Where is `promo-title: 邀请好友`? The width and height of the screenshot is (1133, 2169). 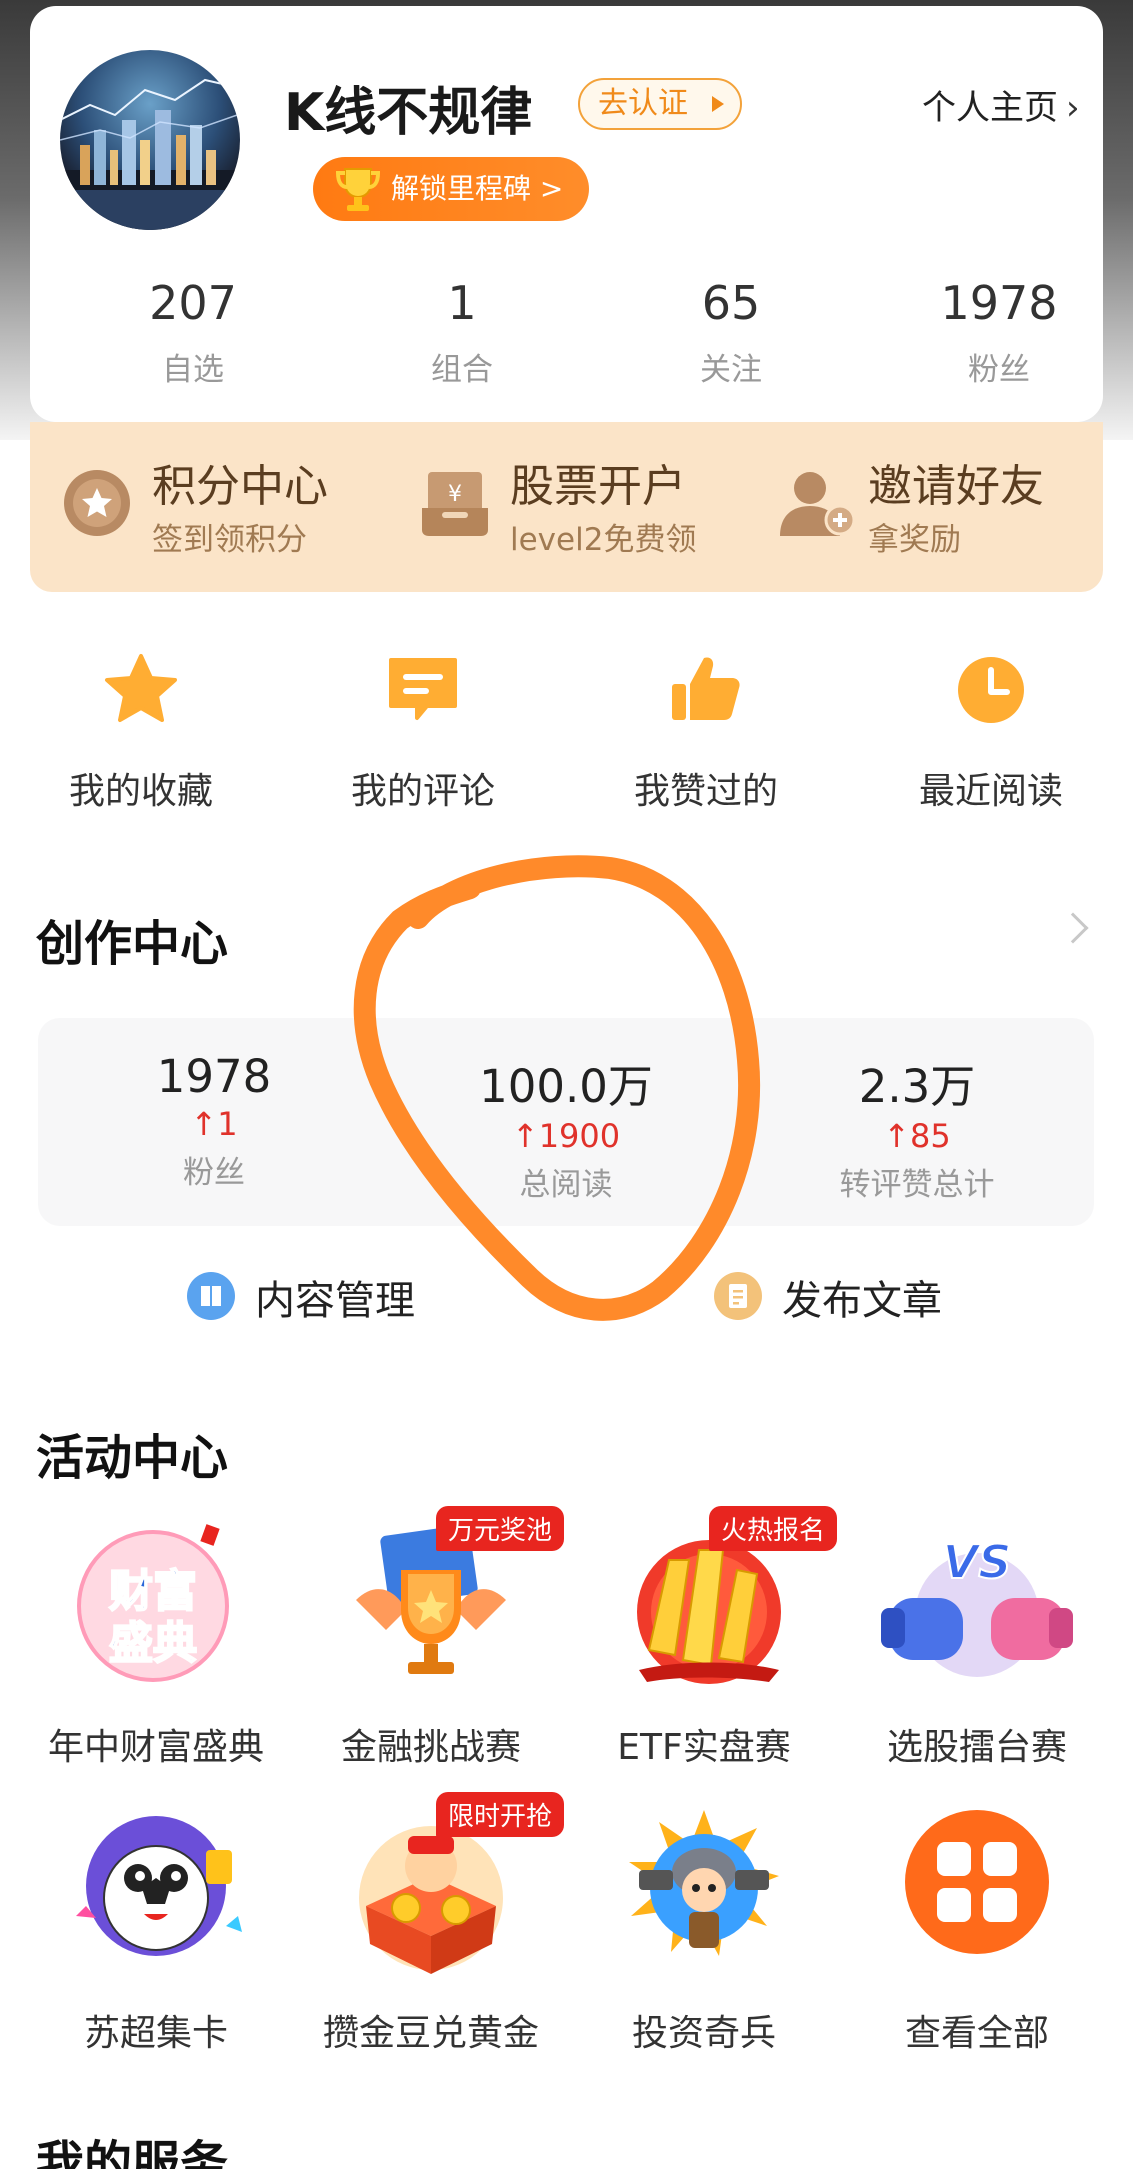 promo-title: 邀请好友 is located at coordinates (956, 486).